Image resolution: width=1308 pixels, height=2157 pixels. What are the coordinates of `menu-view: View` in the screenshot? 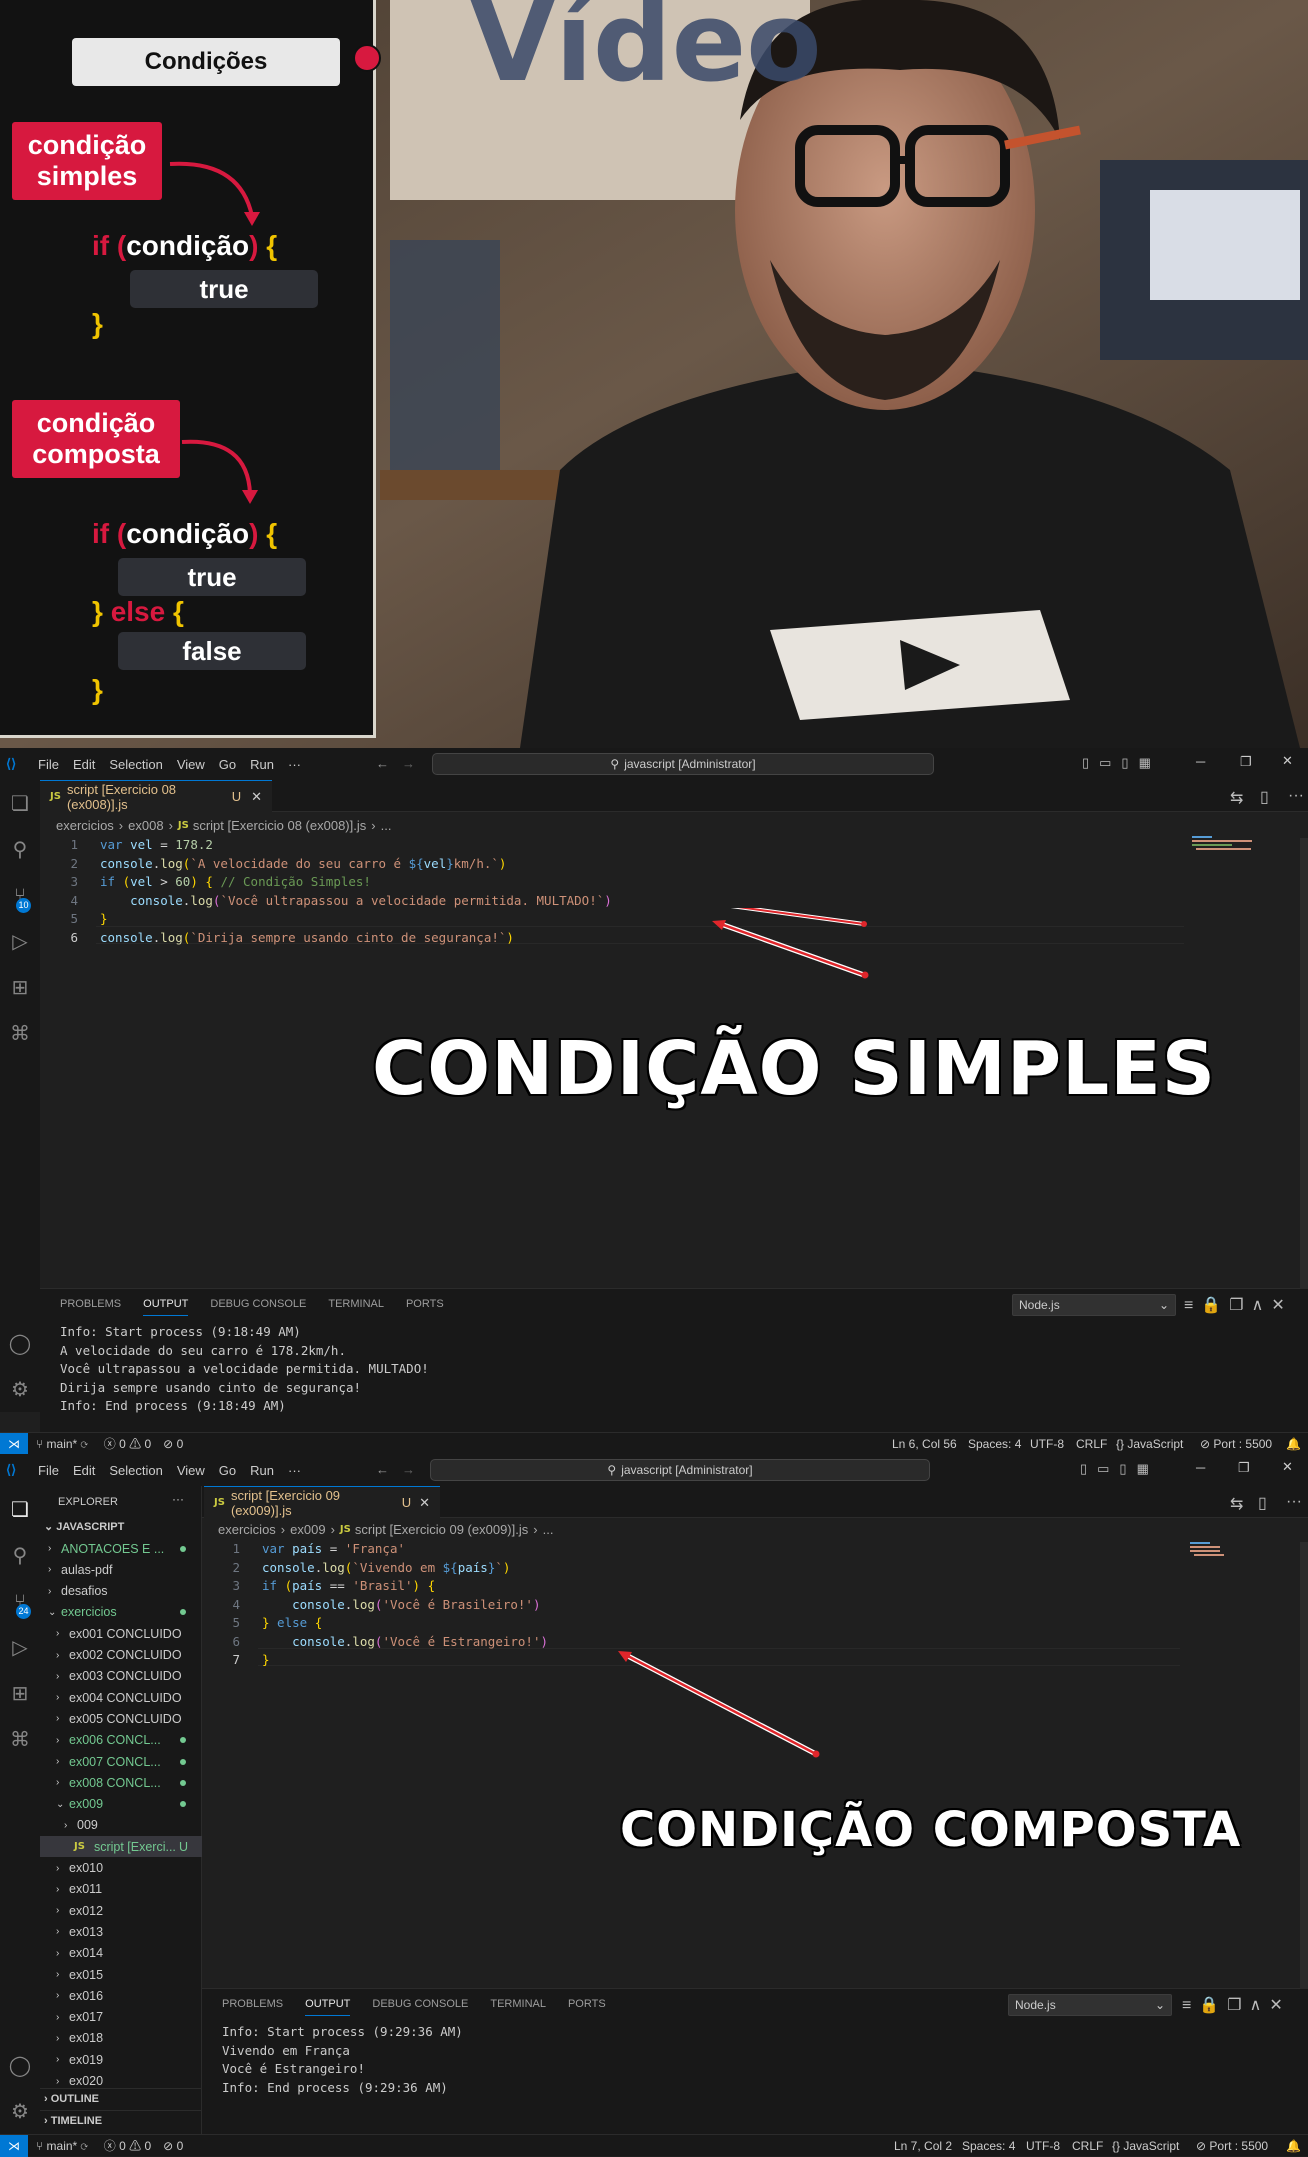 It's located at (191, 1470).